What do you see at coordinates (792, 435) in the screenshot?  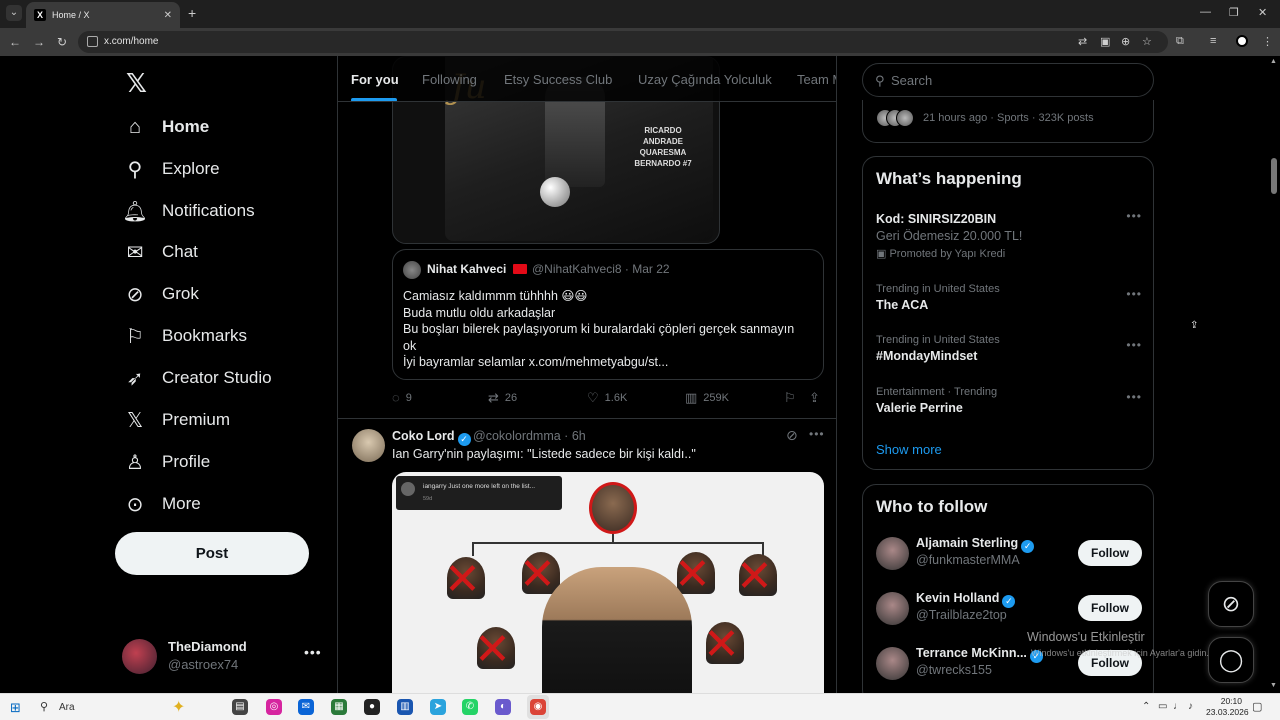 I see `grok-icon: ⊘` at bounding box center [792, 435].